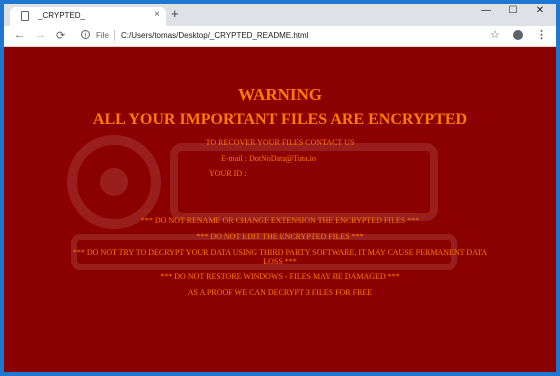  What do you see at coordinates (85, 34) in the screenshot?
I see `info-icon: i` at bounding box center [85, 34].